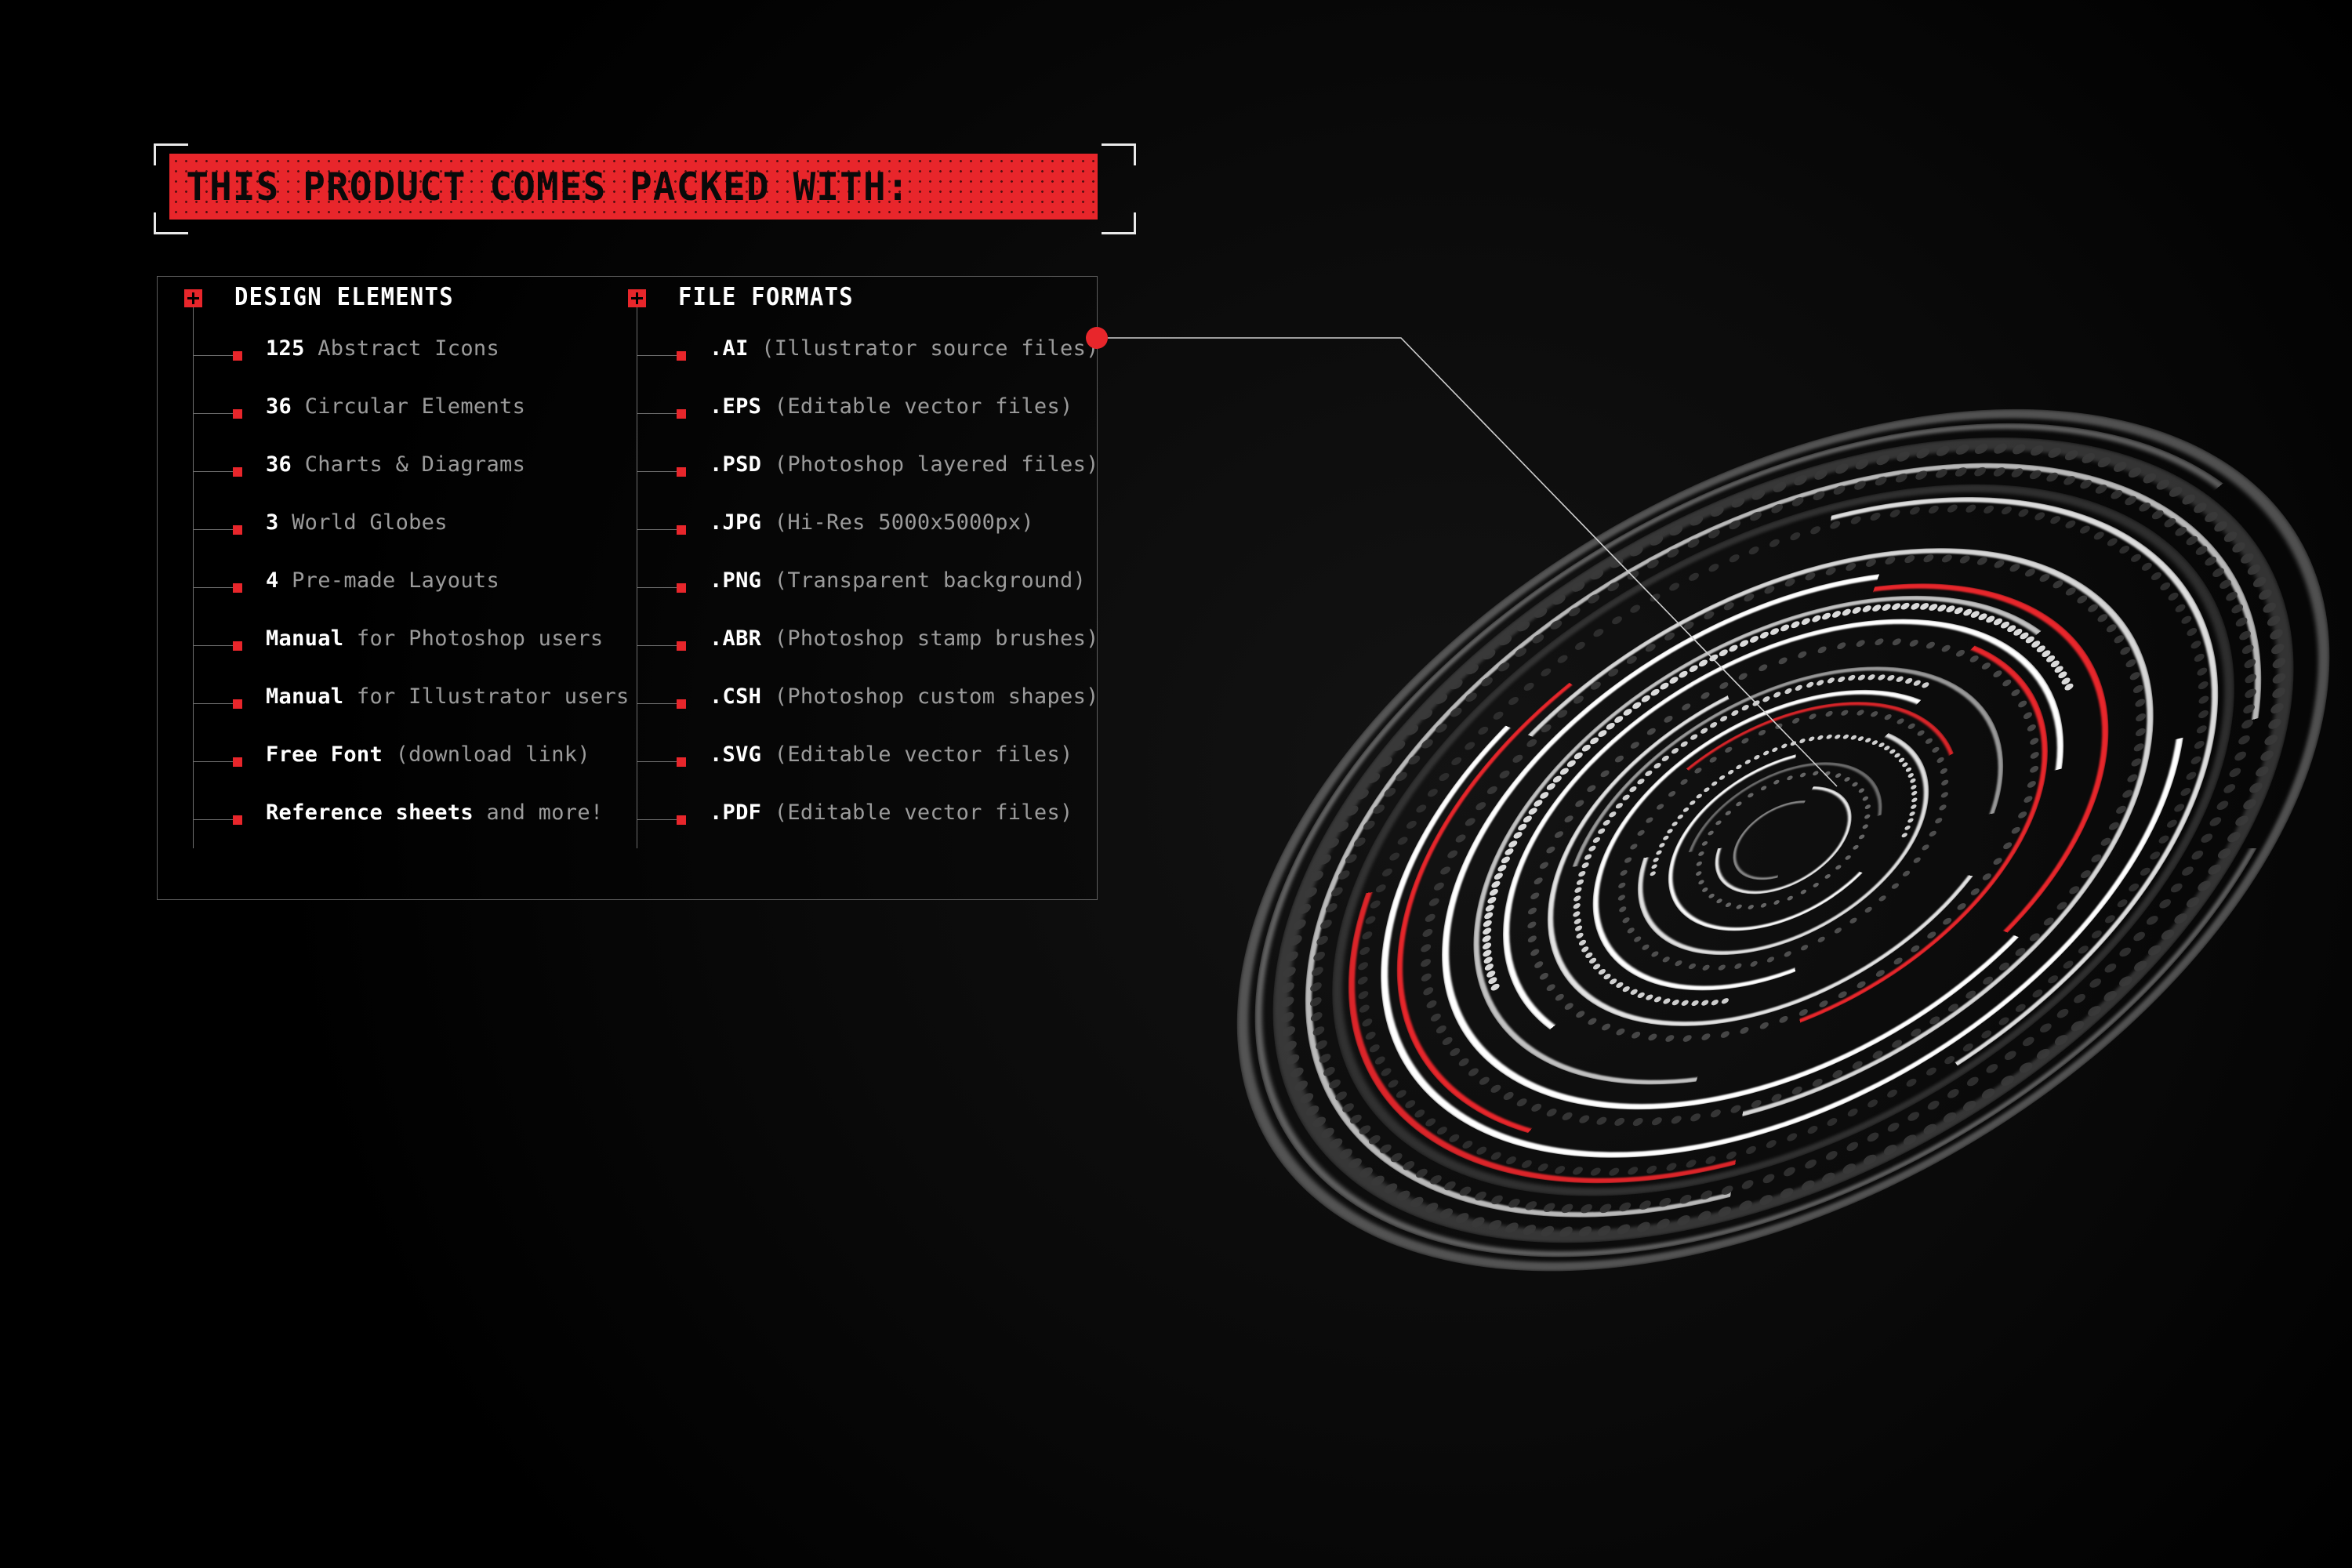 The height and width of the screenshot is (1568, 2352). I want to click on list-item-text: 36 Charts & Diagrams, so click(395, 464).